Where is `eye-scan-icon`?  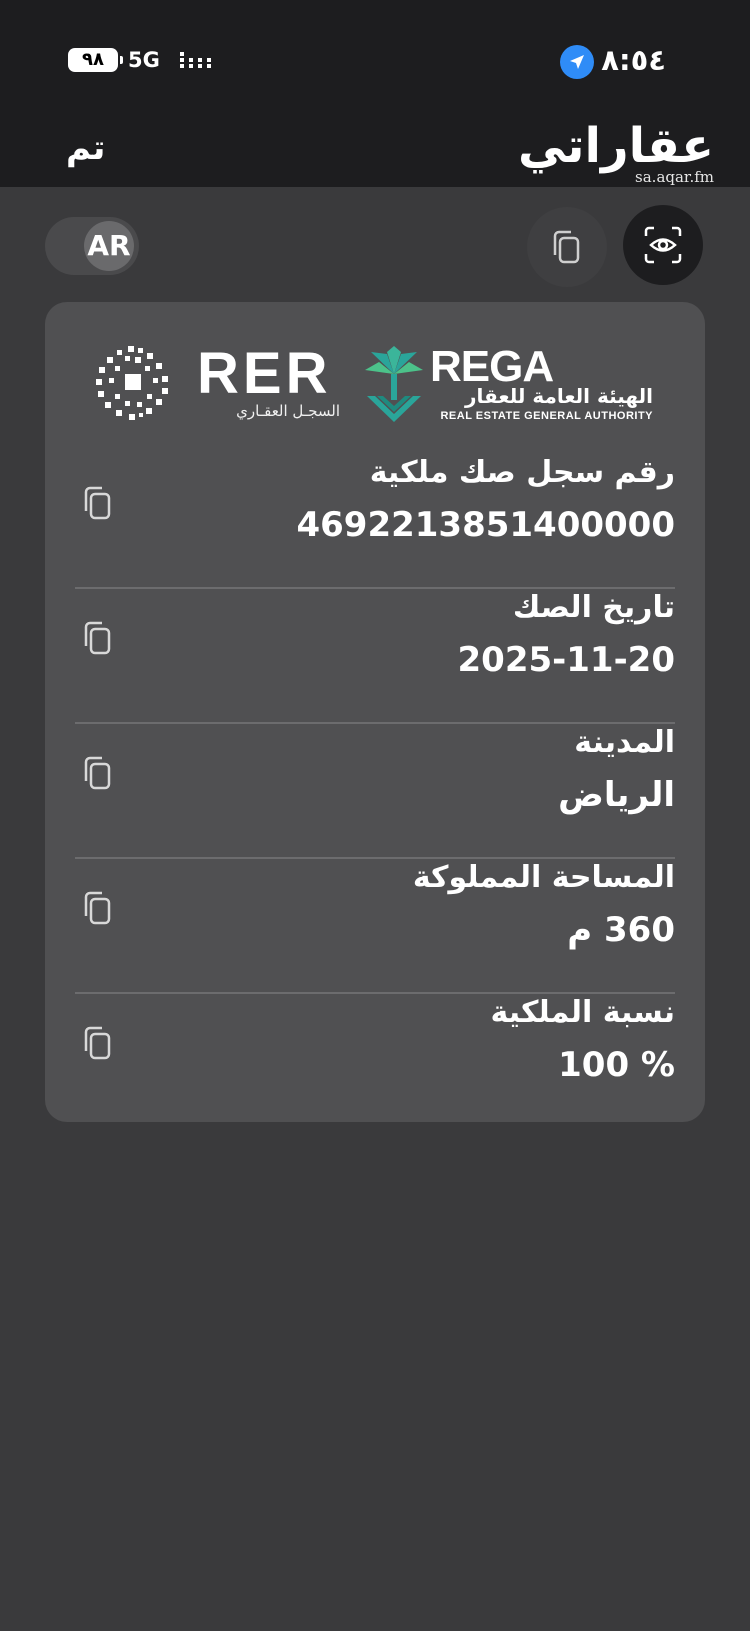 eye-scan-icon is located at coordinates (663, 245).